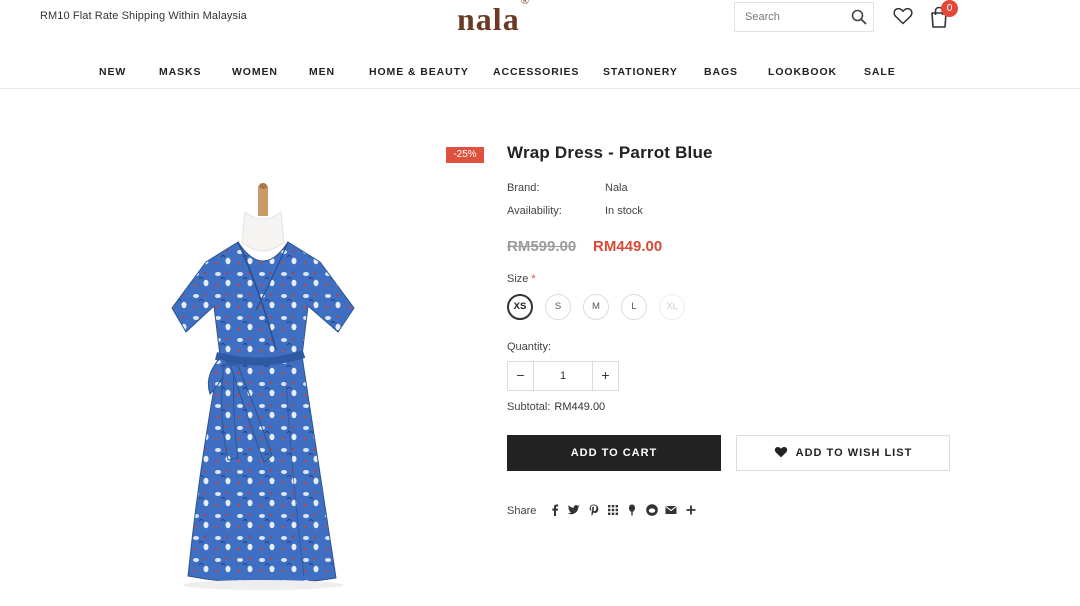  I want to click on quantity-stepper: − +, so click(563, 376).